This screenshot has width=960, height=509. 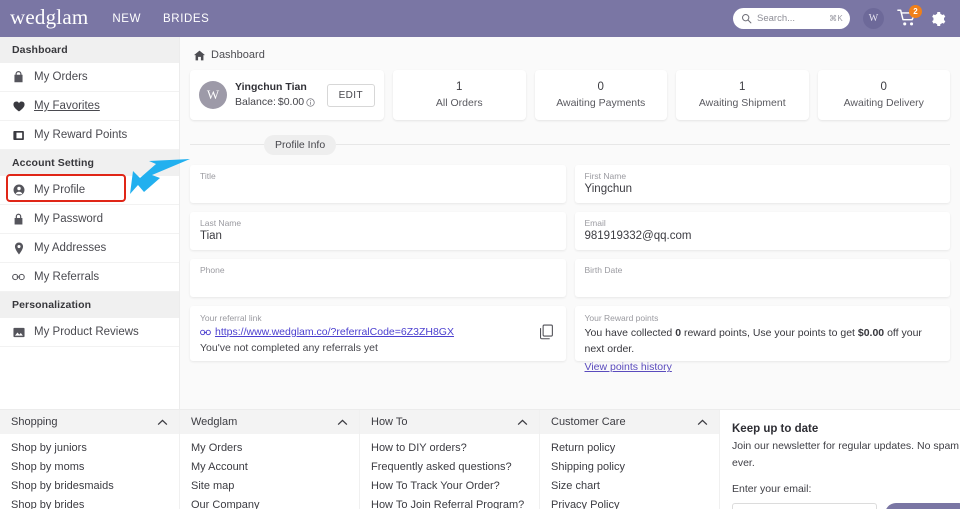 I want to click on cart-count-badge: 2, so click(x=915, y=11).